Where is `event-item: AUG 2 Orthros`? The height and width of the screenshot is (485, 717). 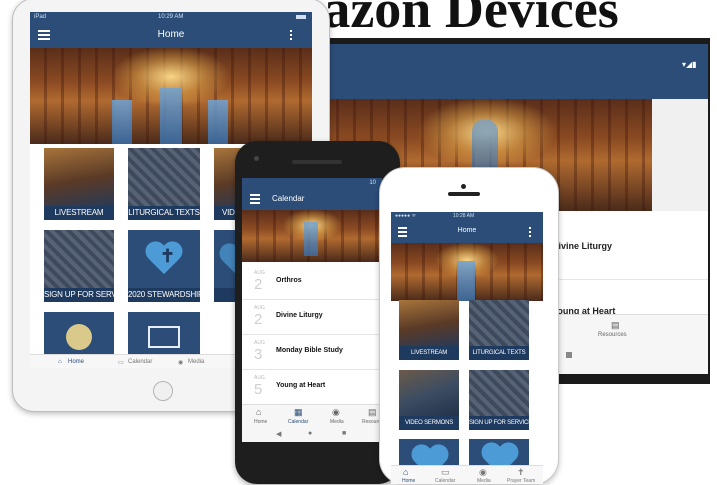 event-item: AUG 2 Orthros is located at coordinates (312, 282).